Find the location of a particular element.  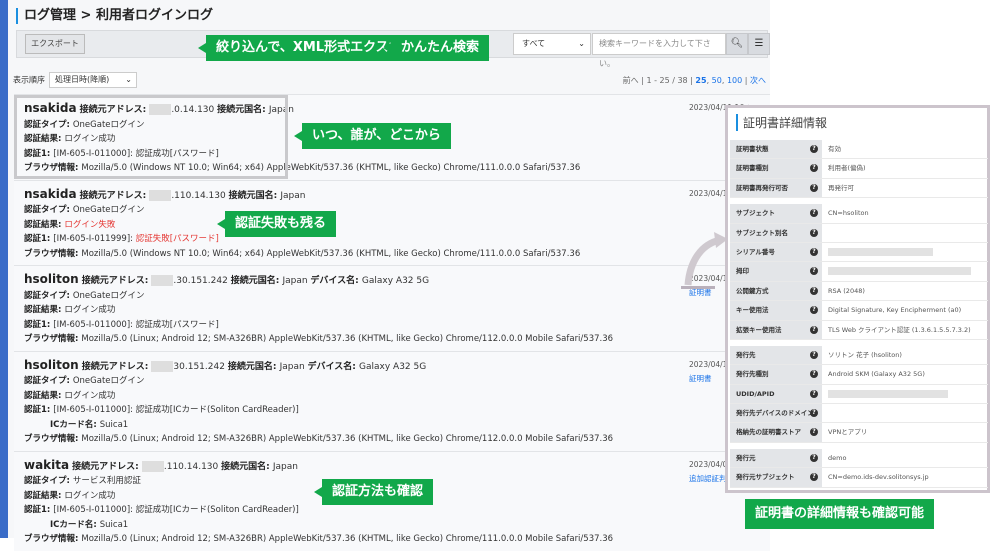

cert-field-cell: CN=hsoliton is located at coordinates (905, 213).